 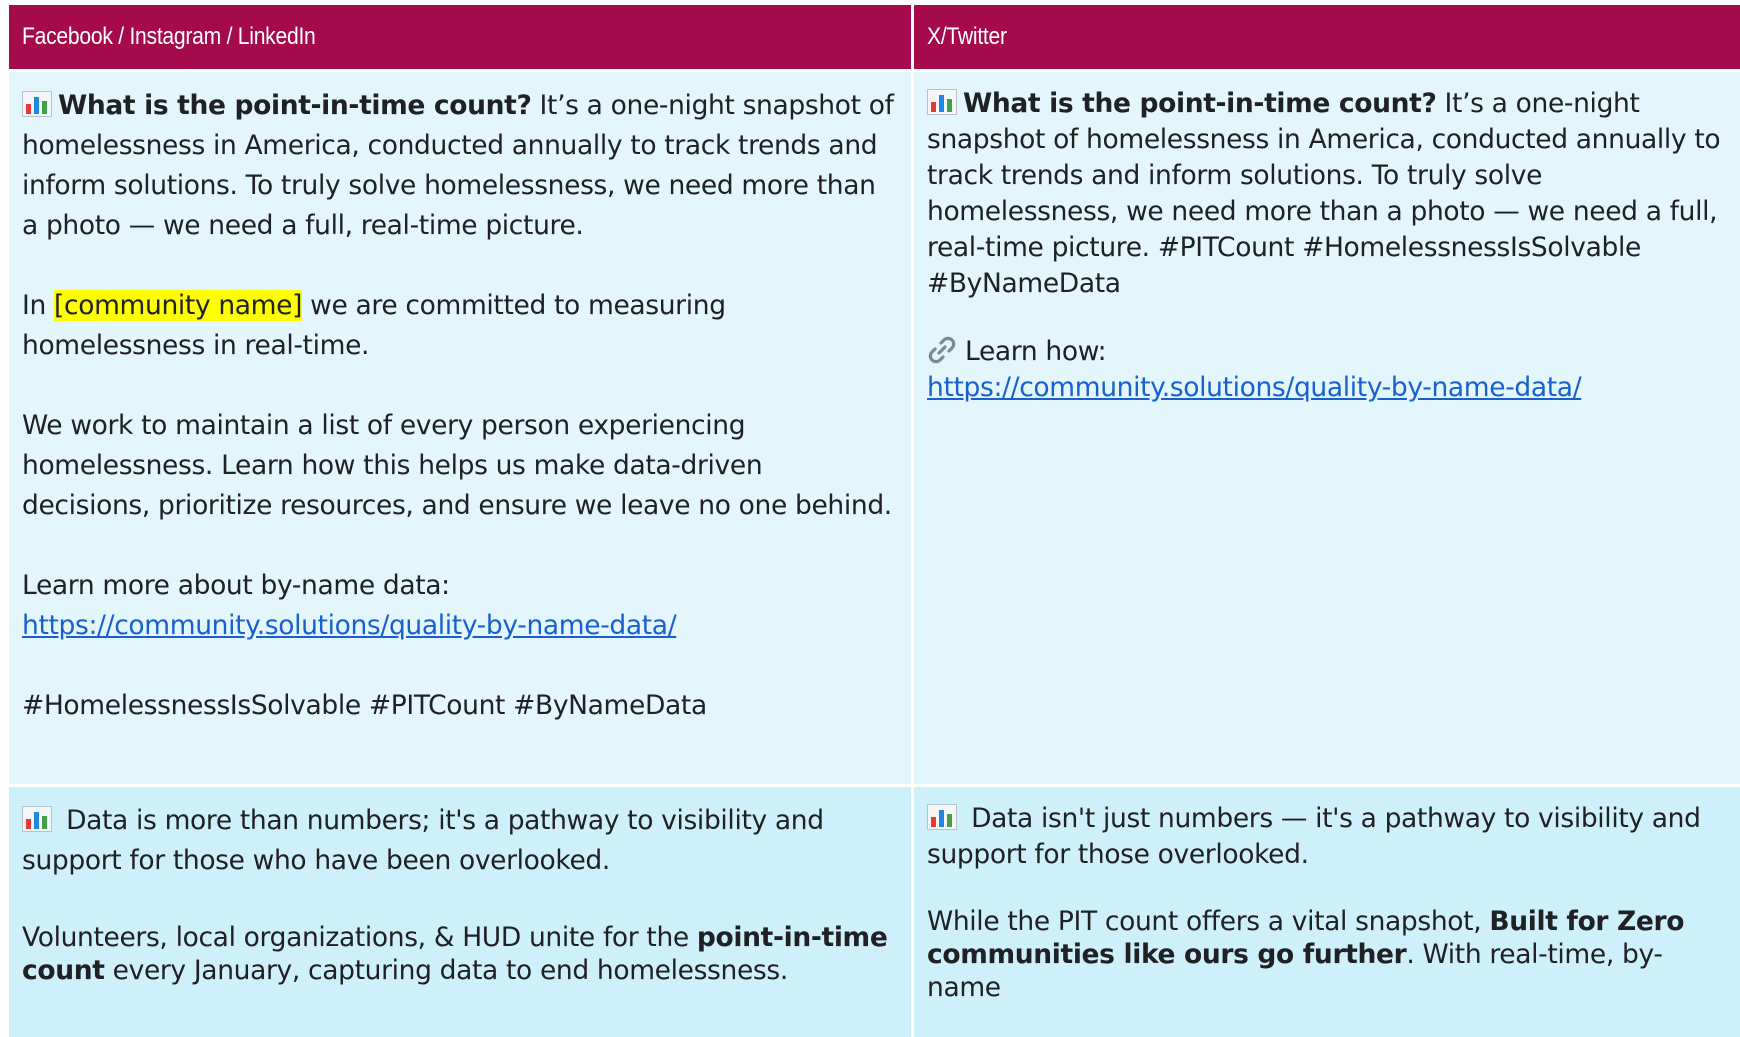 What do you see at coordinates (942, 350) in the screenshot?
I see `link-icon` at bounding box center [942, 350].